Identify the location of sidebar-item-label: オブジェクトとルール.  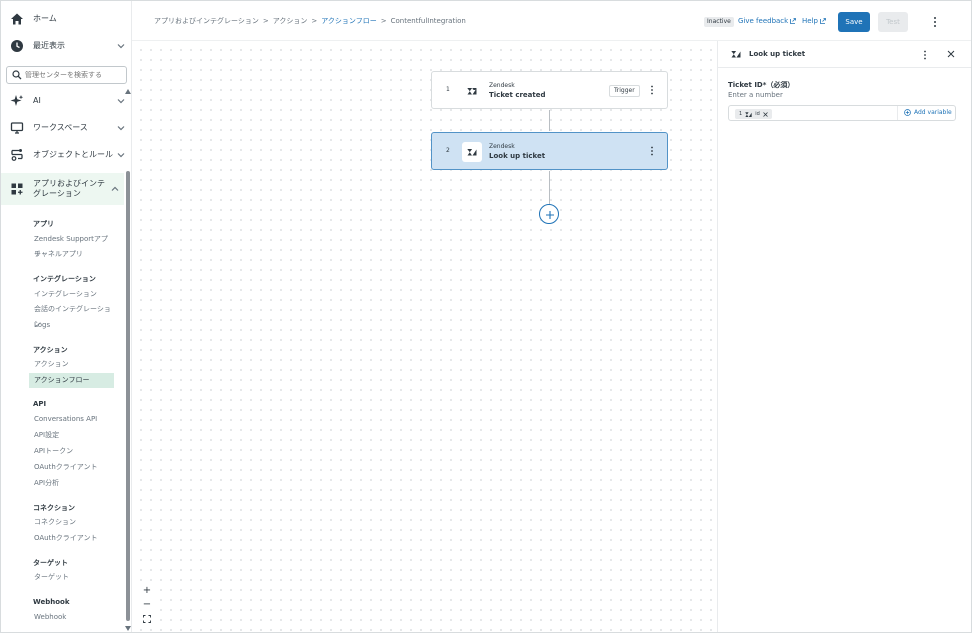
(73, 154).